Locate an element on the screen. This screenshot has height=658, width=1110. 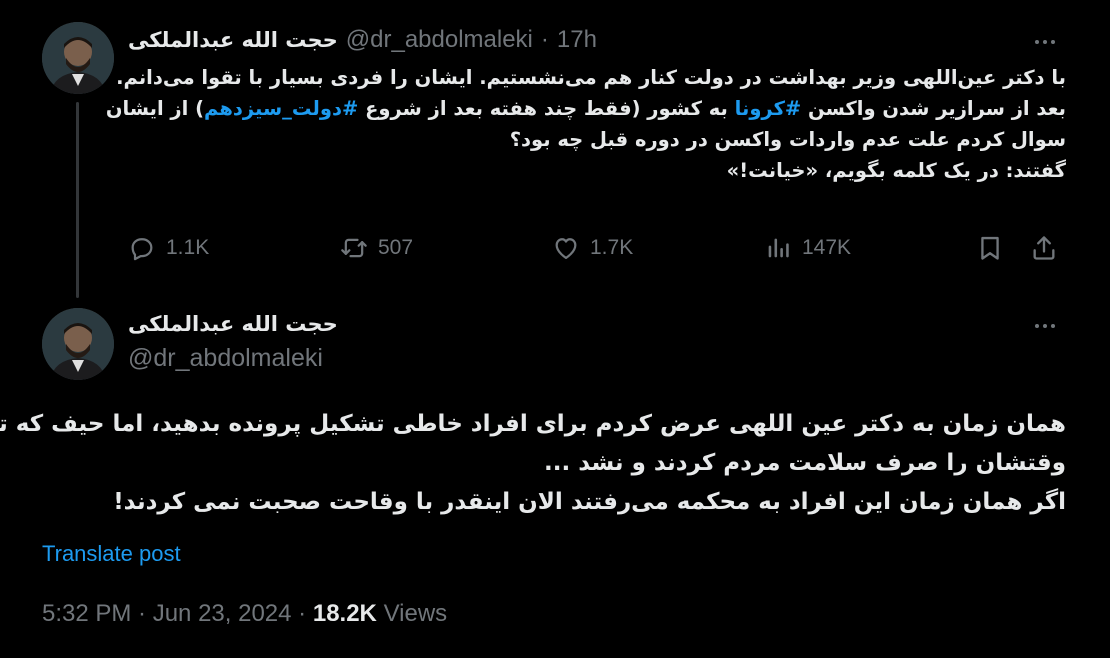
post-meta: 5:32 PM · Jun 23, 2024 · 18.2K Views is located at coordinates (244, 614).